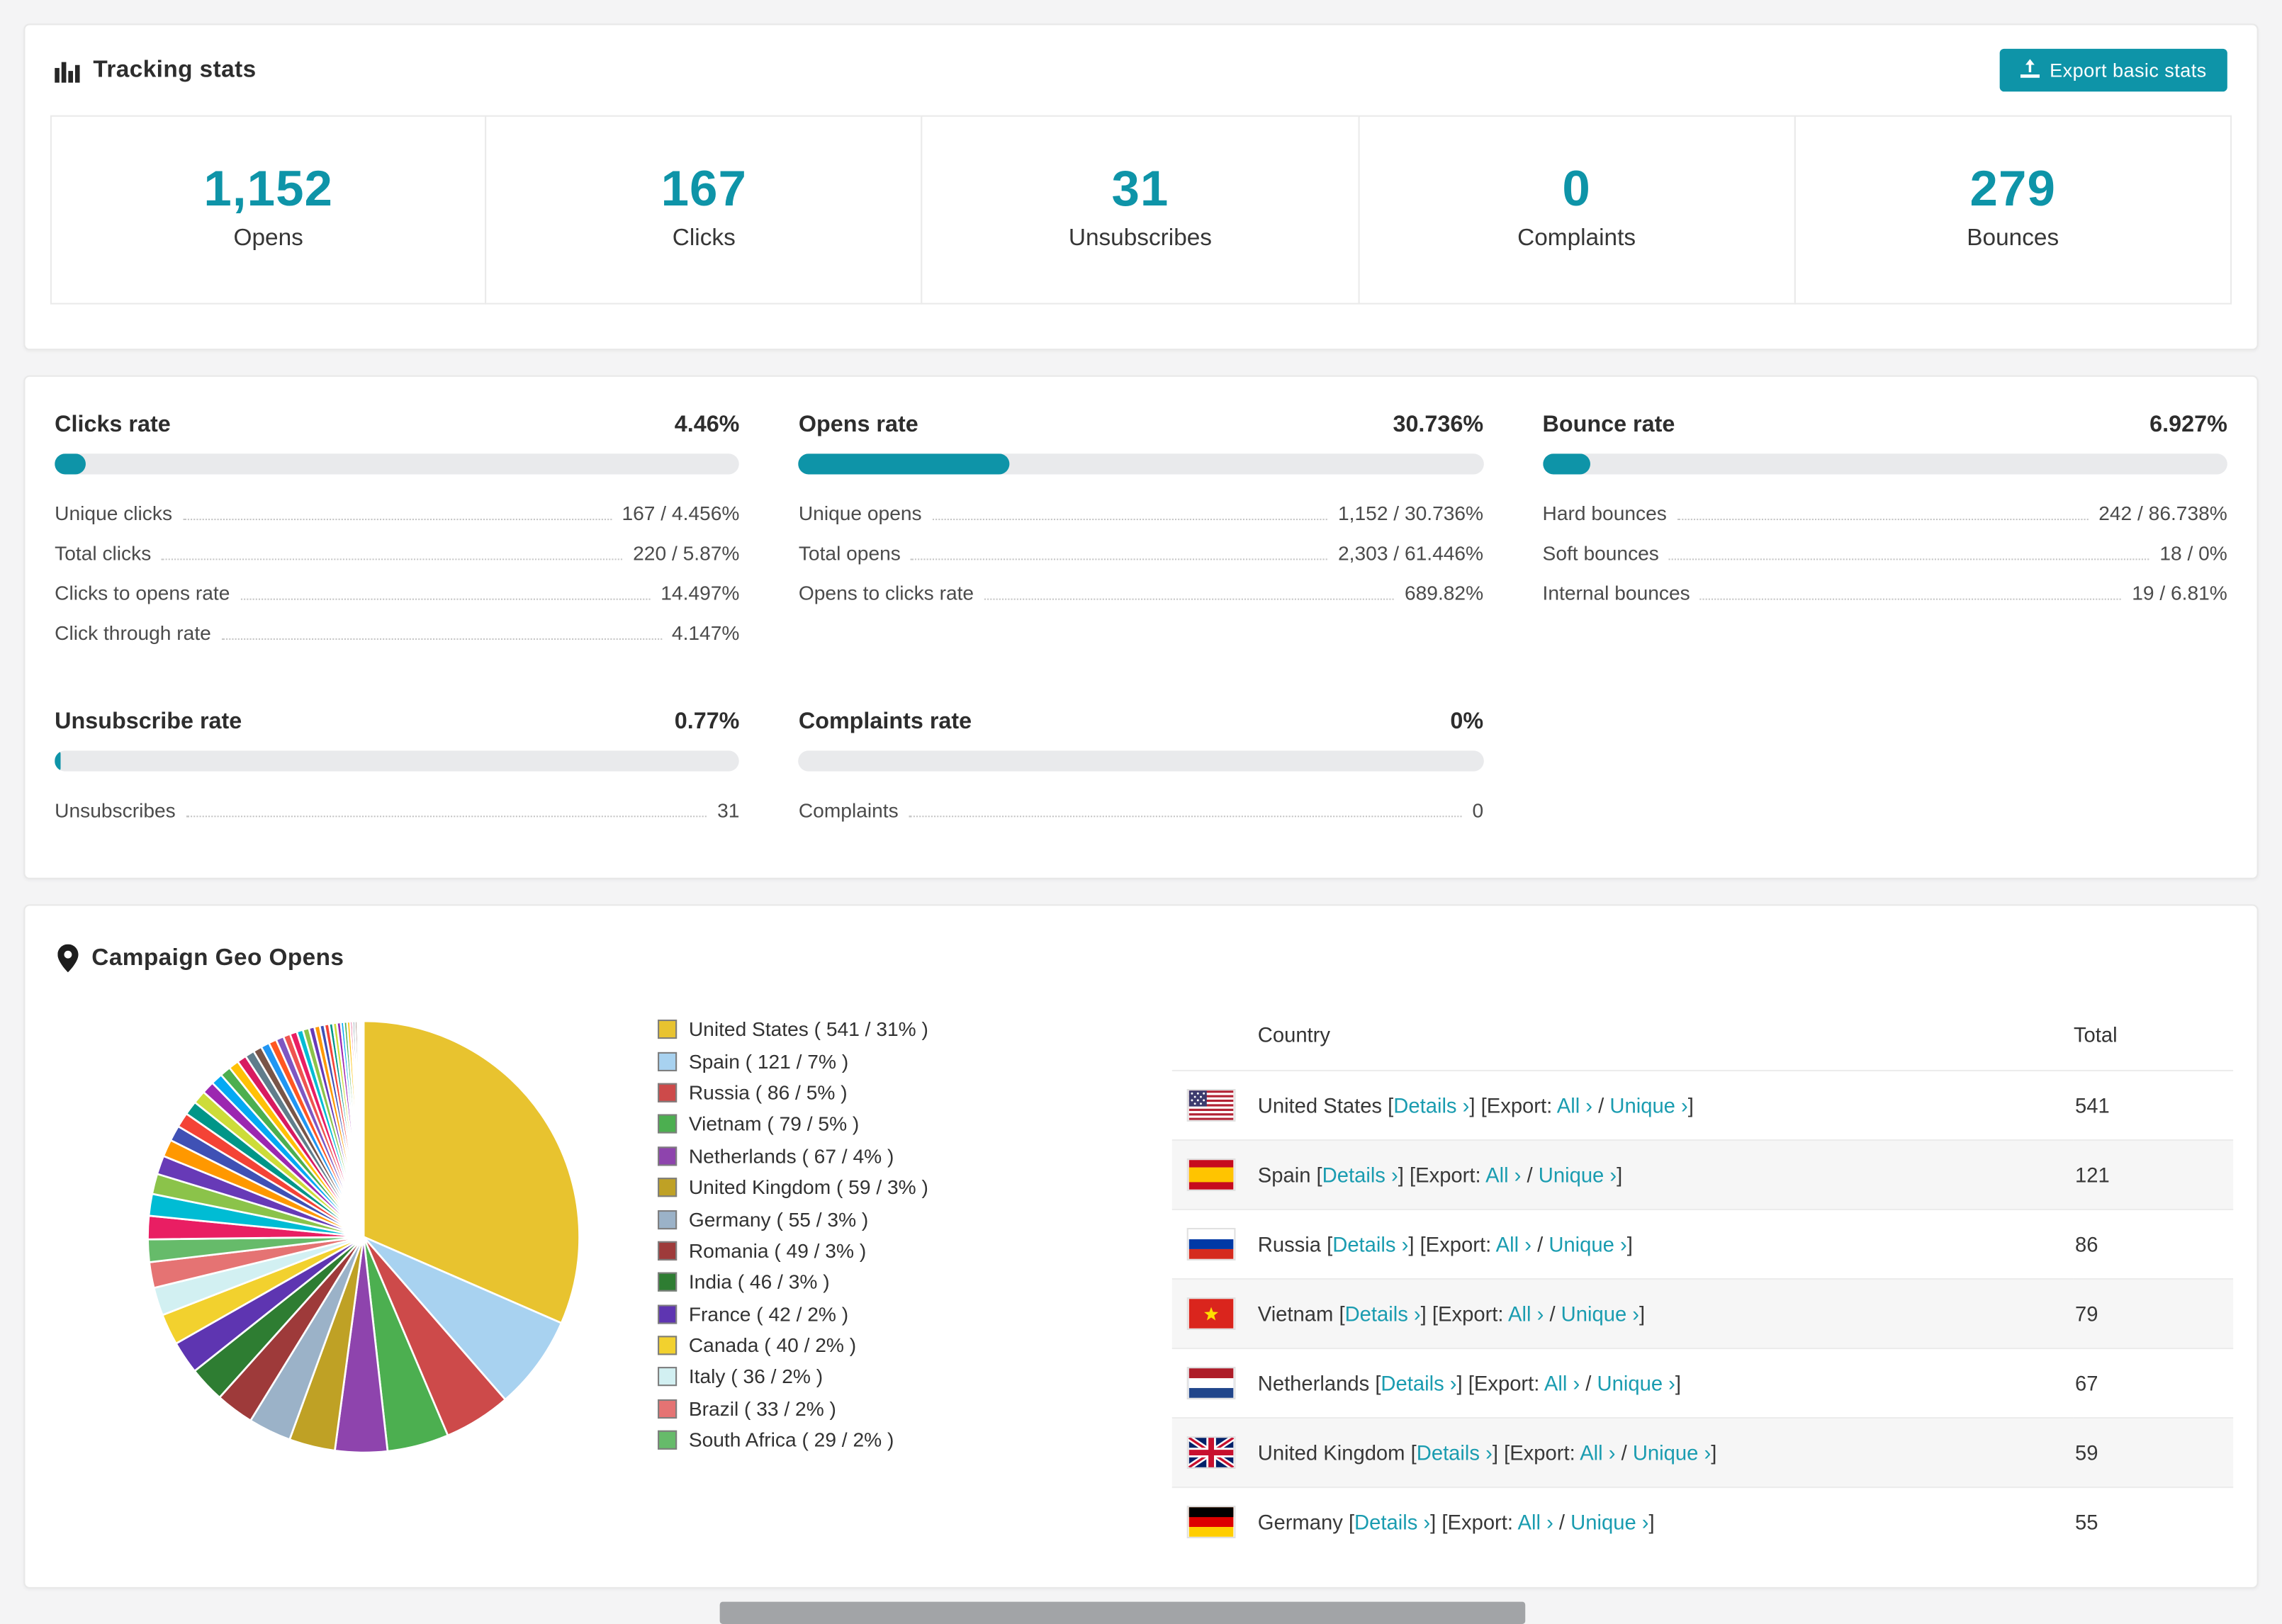  Describe the element at coordinates (768, 1314) in the screenshot. I see `legend-label: France ( 42 / 2% )` at that location.